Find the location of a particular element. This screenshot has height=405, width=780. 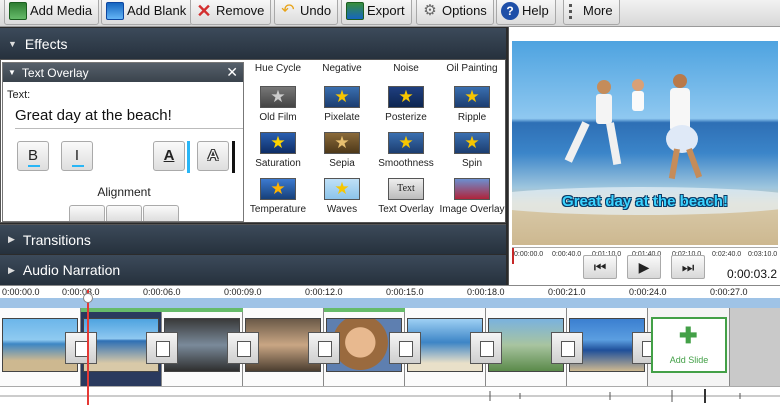

outline-color-swatch is located at coordinates (233, 157).